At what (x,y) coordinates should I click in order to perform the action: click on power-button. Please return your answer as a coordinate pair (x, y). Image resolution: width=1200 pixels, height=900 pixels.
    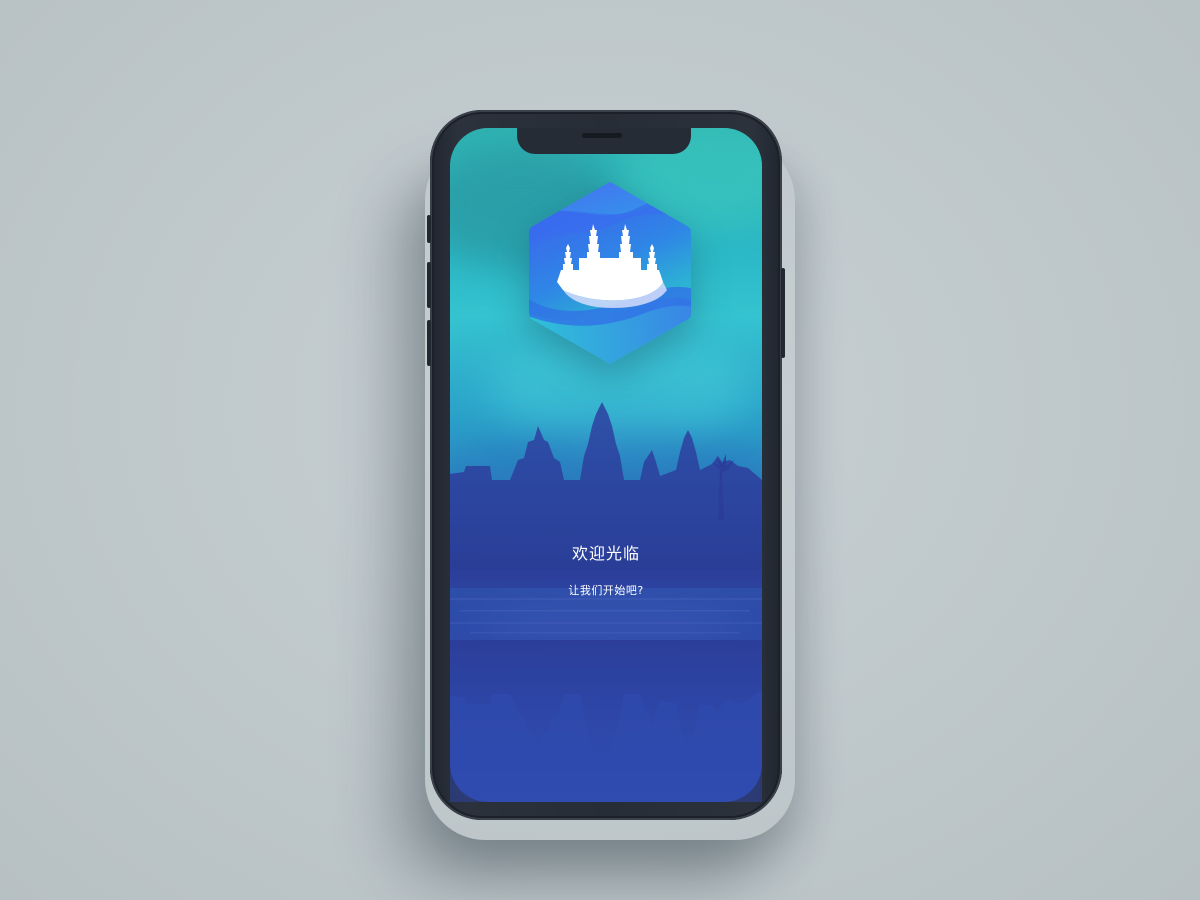
    Looking at the image, I should click on (783, 313).